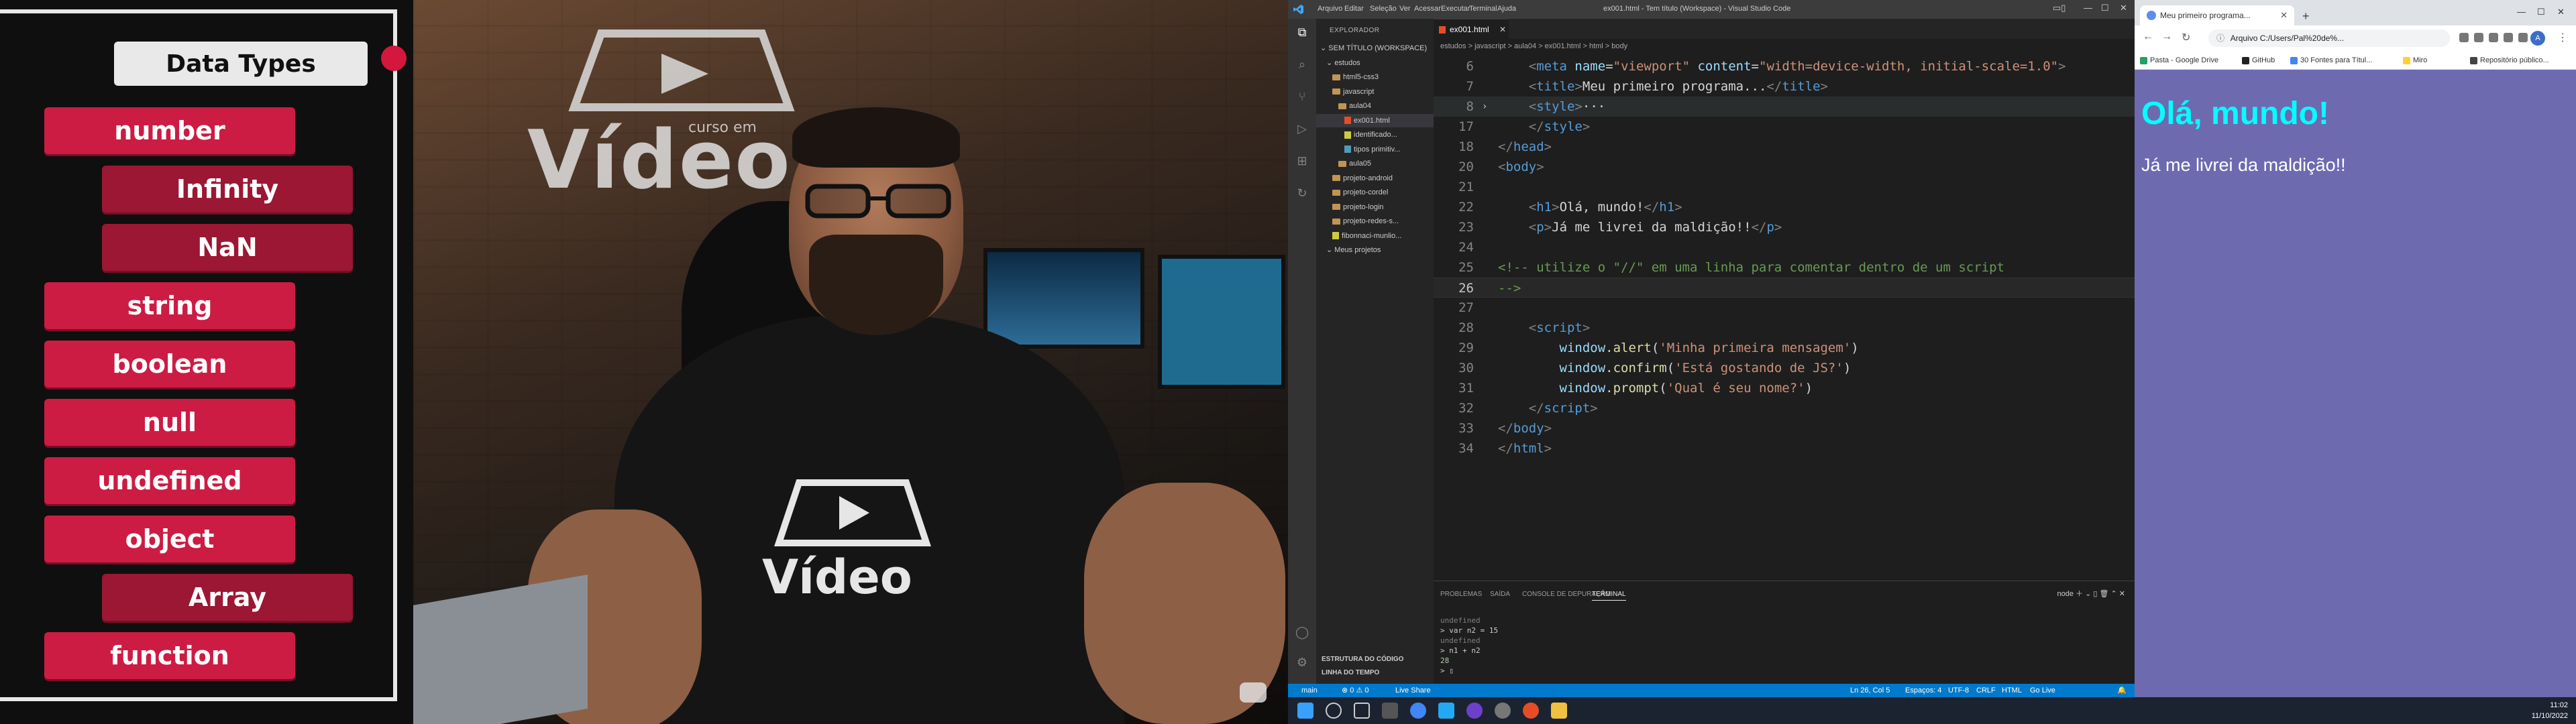 This screenshot has width=2576, height=724. Describe the element at coordinates (1362, 711) in the screenshot. I see `task-view-icon` at that location.